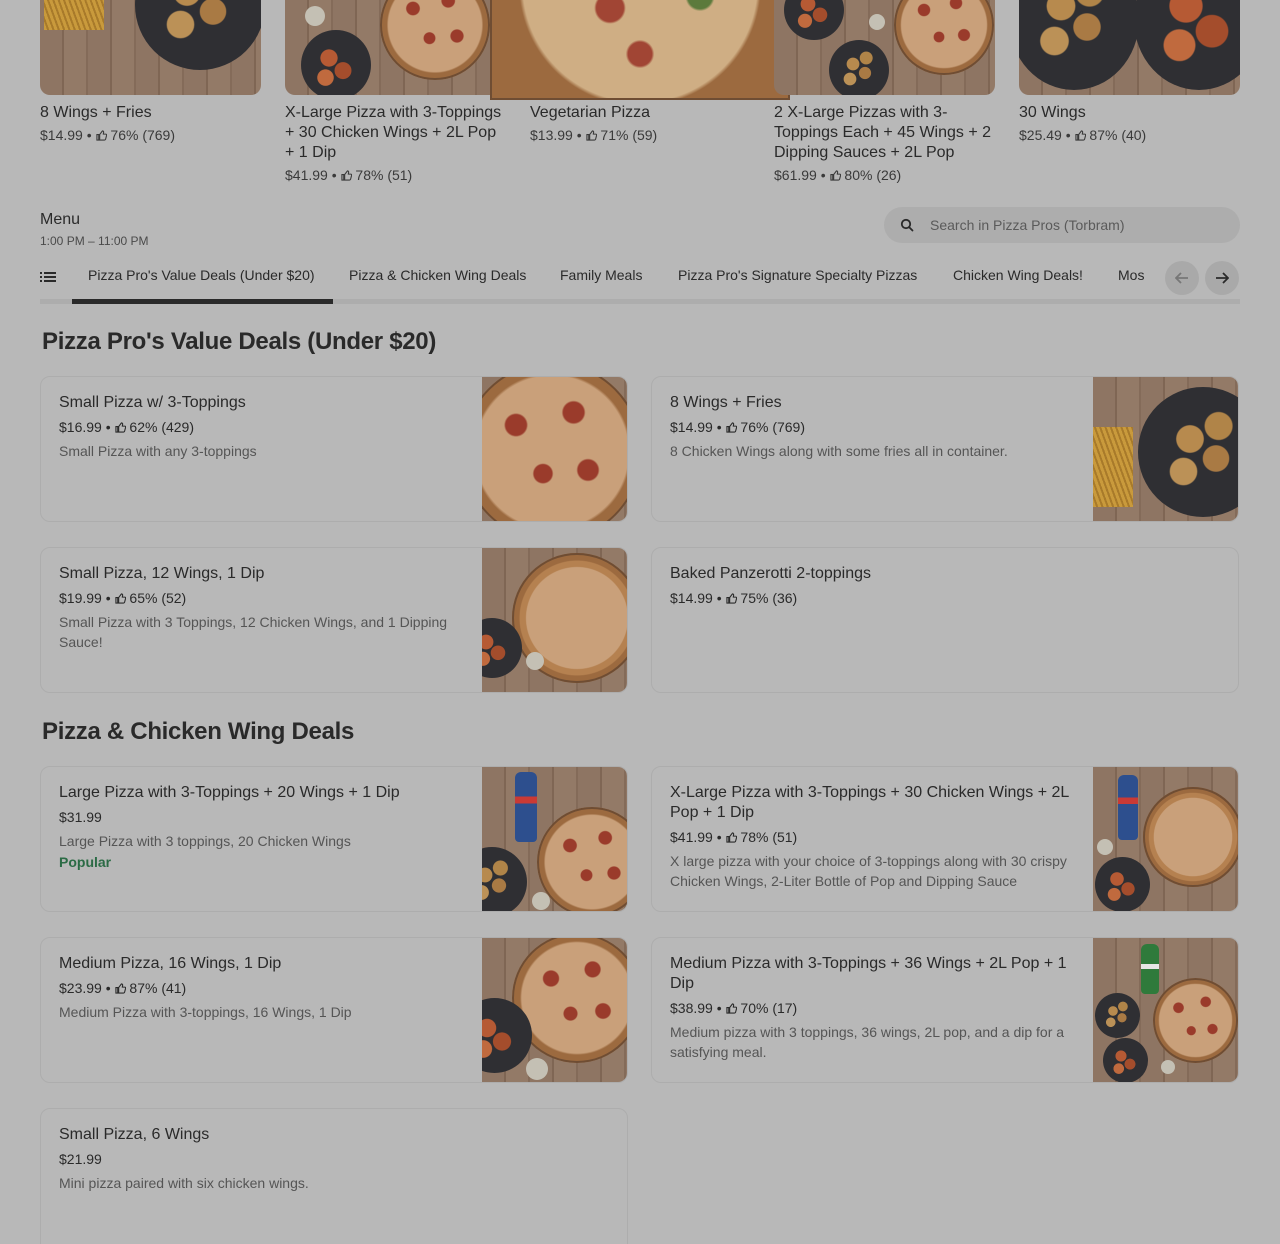  What do you see at coordinates (48, 277) in the screenshot?
I see `list-icon` at bounding box center [48, 277].